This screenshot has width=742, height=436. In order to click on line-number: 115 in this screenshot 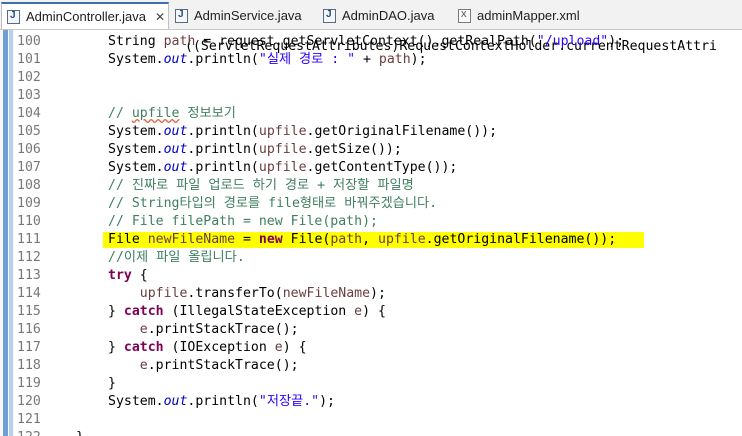, I will do `click(29, 311)`.